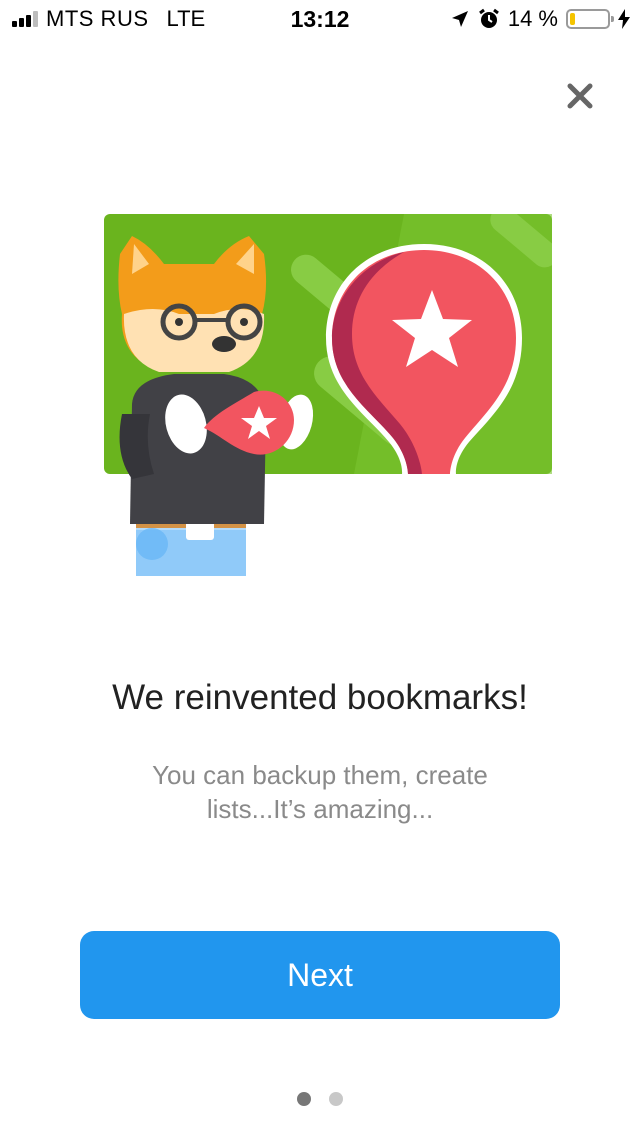 This screenshot has height=1136, width=640. I want to click on alarm-icon, so click(488, 18).